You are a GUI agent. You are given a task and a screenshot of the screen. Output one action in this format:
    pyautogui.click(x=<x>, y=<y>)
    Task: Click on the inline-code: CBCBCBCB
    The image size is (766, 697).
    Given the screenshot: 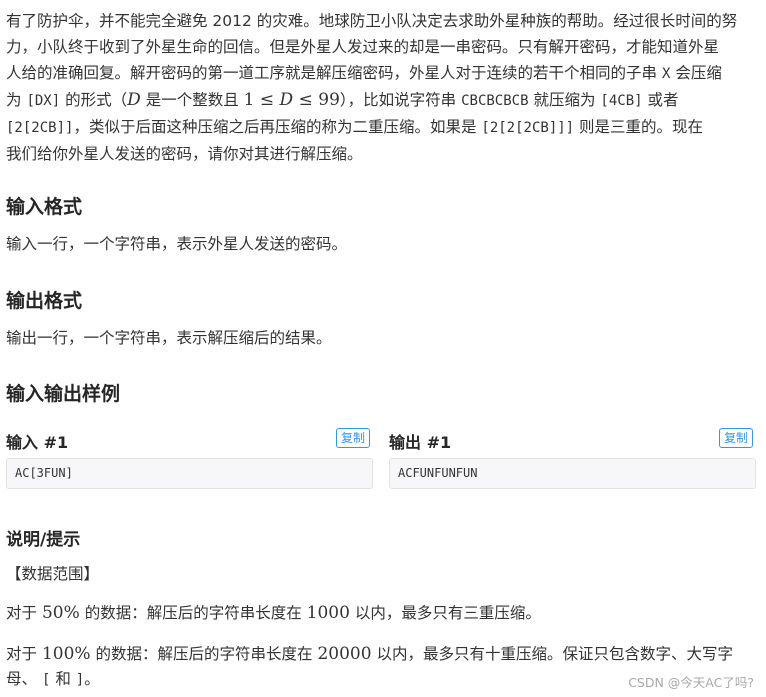 What is the action you would take?
    pyautogui.click(x=495, y=101)
    